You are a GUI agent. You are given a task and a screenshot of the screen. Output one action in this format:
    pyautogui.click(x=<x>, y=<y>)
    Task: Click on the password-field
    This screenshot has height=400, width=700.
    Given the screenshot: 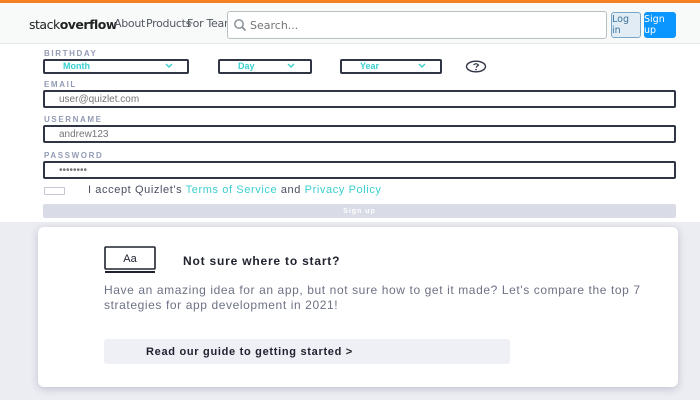 What is the action you would take?
    pyautogui.click(x=359, y=170)
    